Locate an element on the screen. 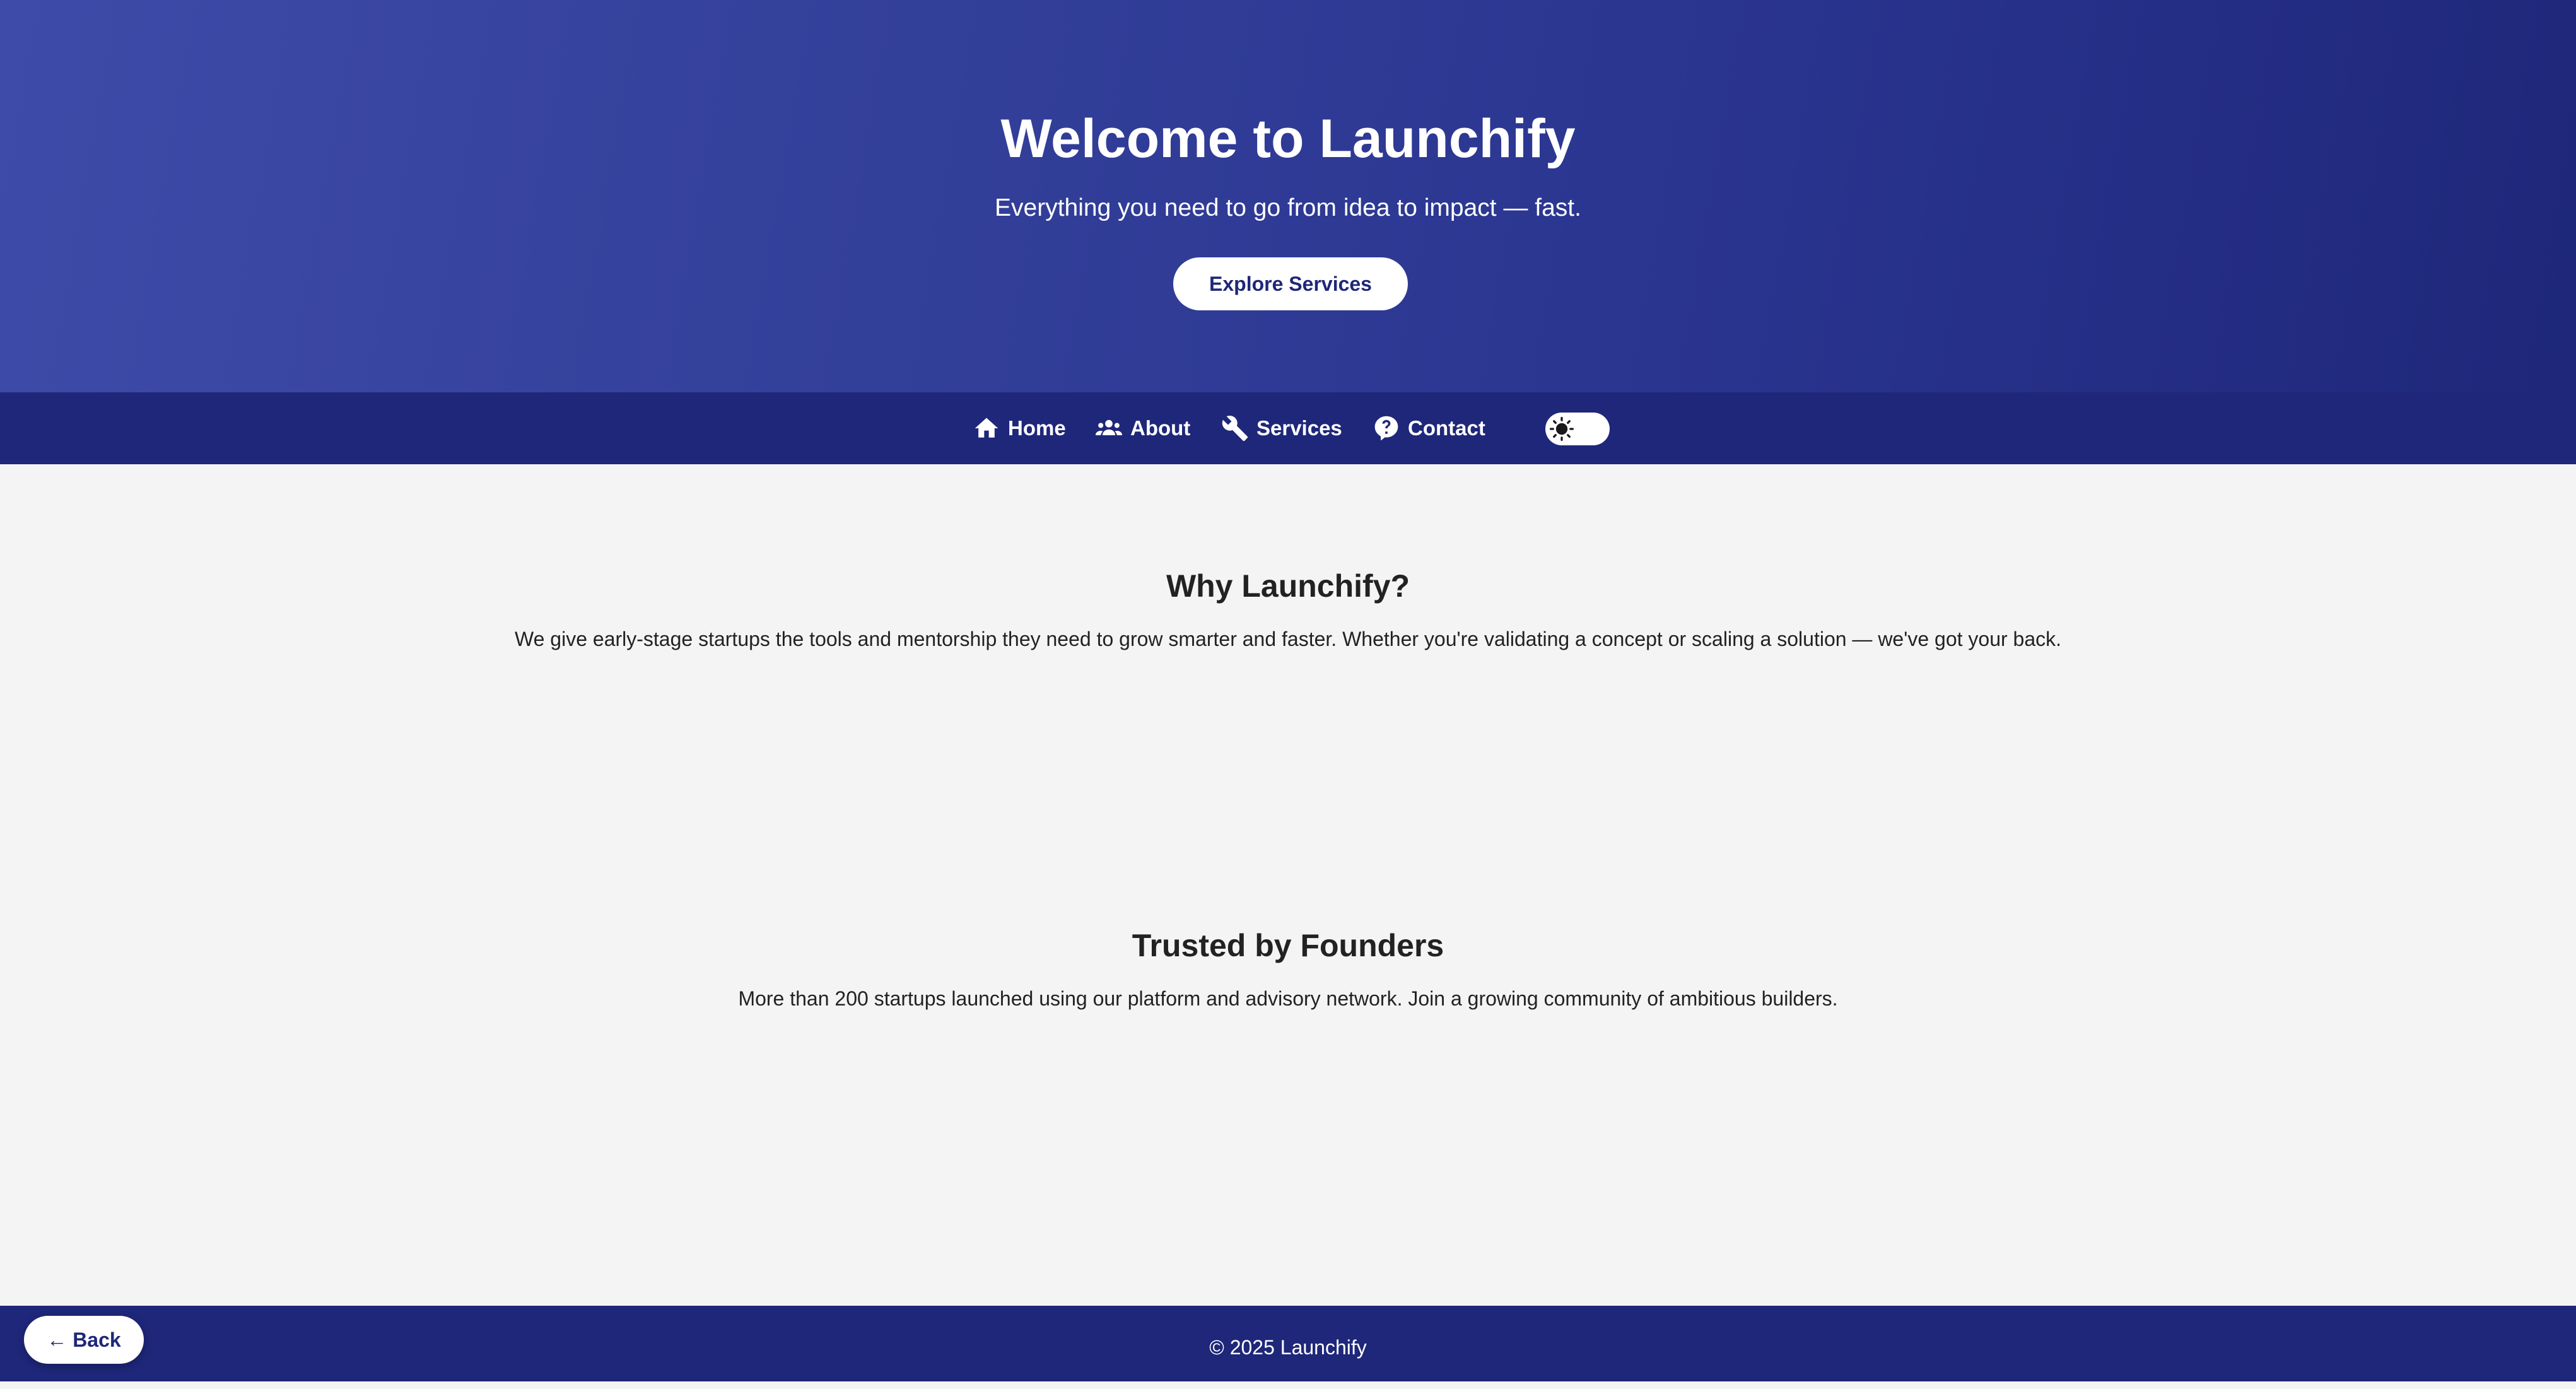 This screenshot has height=1389, width=2576. nav-item-contact: Contact is located at coordinates (1429, 428).